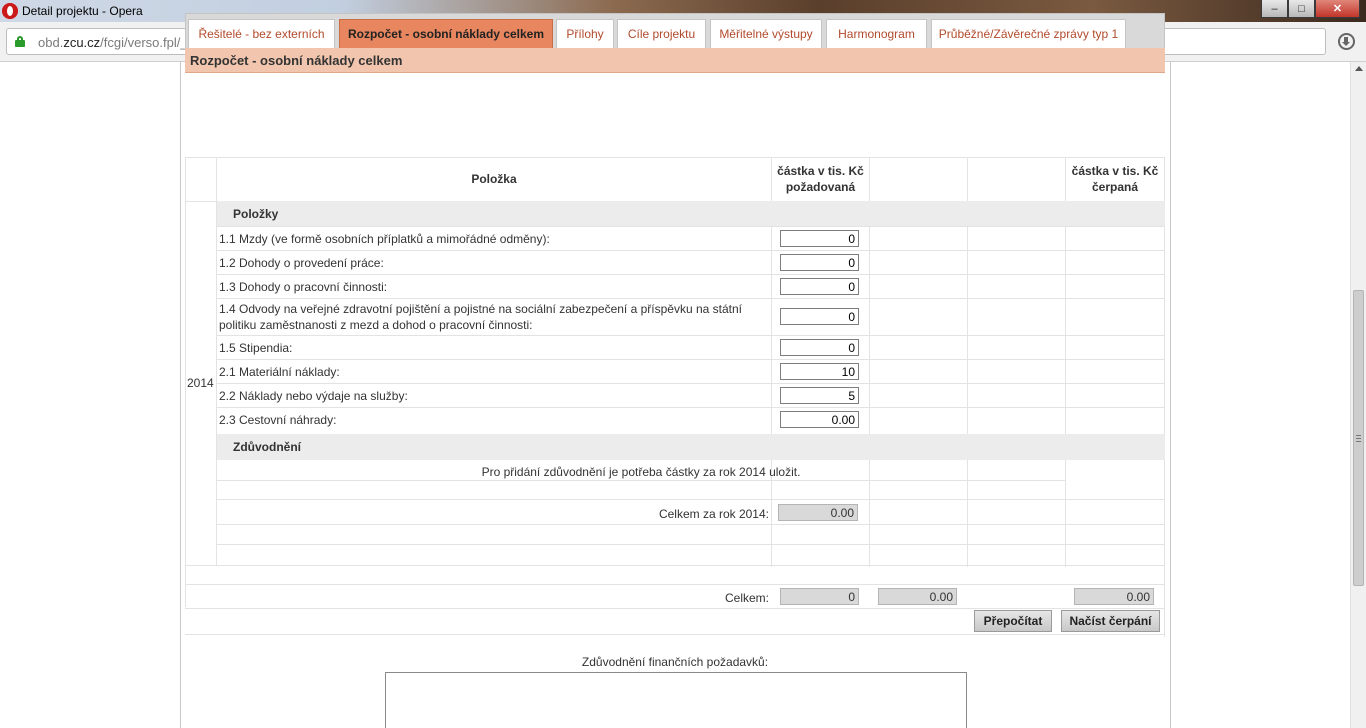 This screenshot has height=728, width=1366. I want to click on lock-icon, so click(20, 41).